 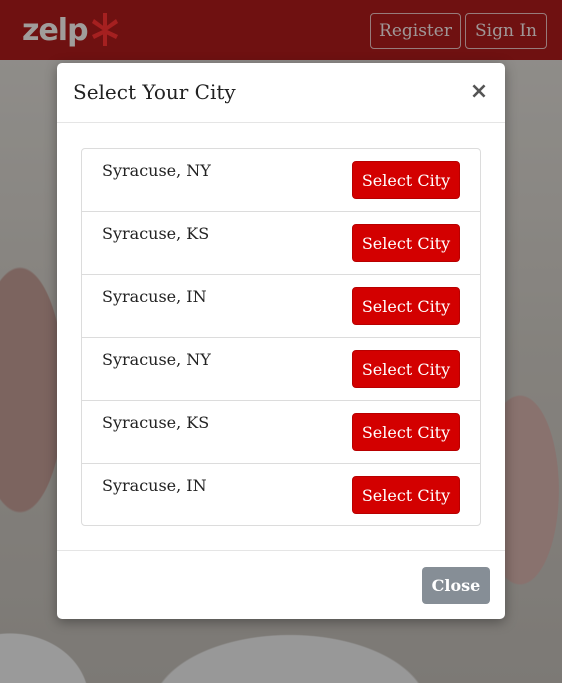 What do you see at coordinates (154, 92) in the screenshot?
I see `modal-title: Select Your City` at bounding box center [154, 92].